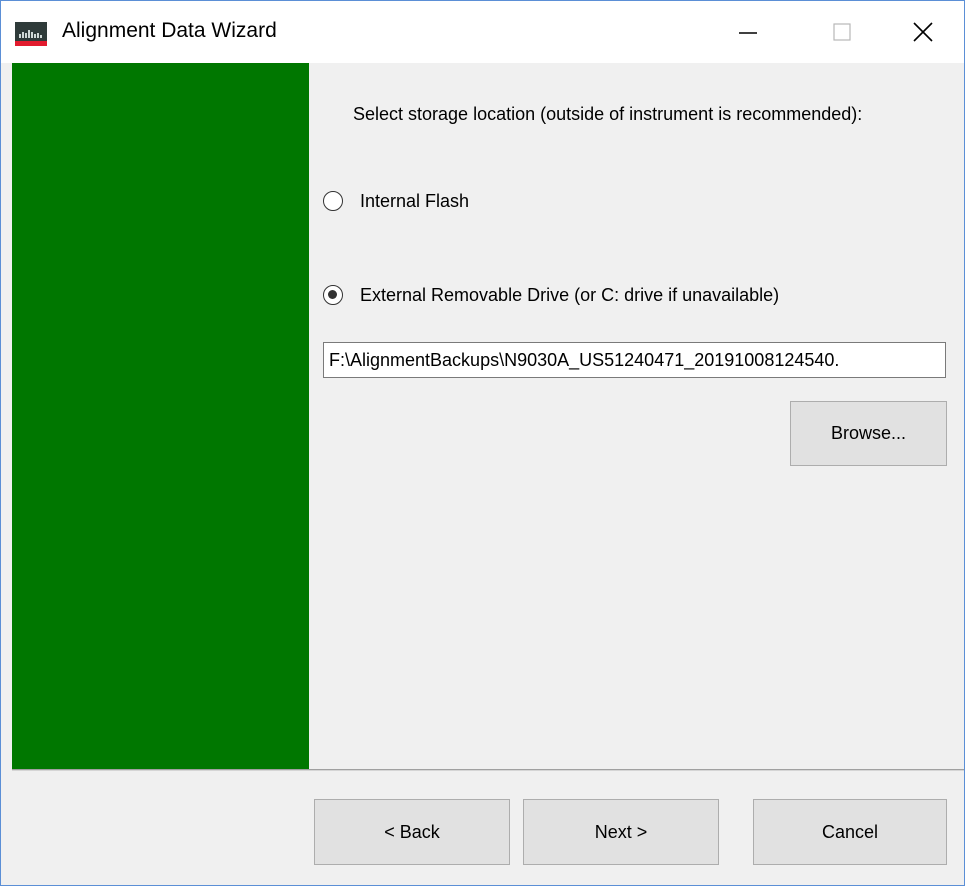  Describe the element at coordinates (333, 201) in the screenshot. I see `radio-unselected-icon` at that location.